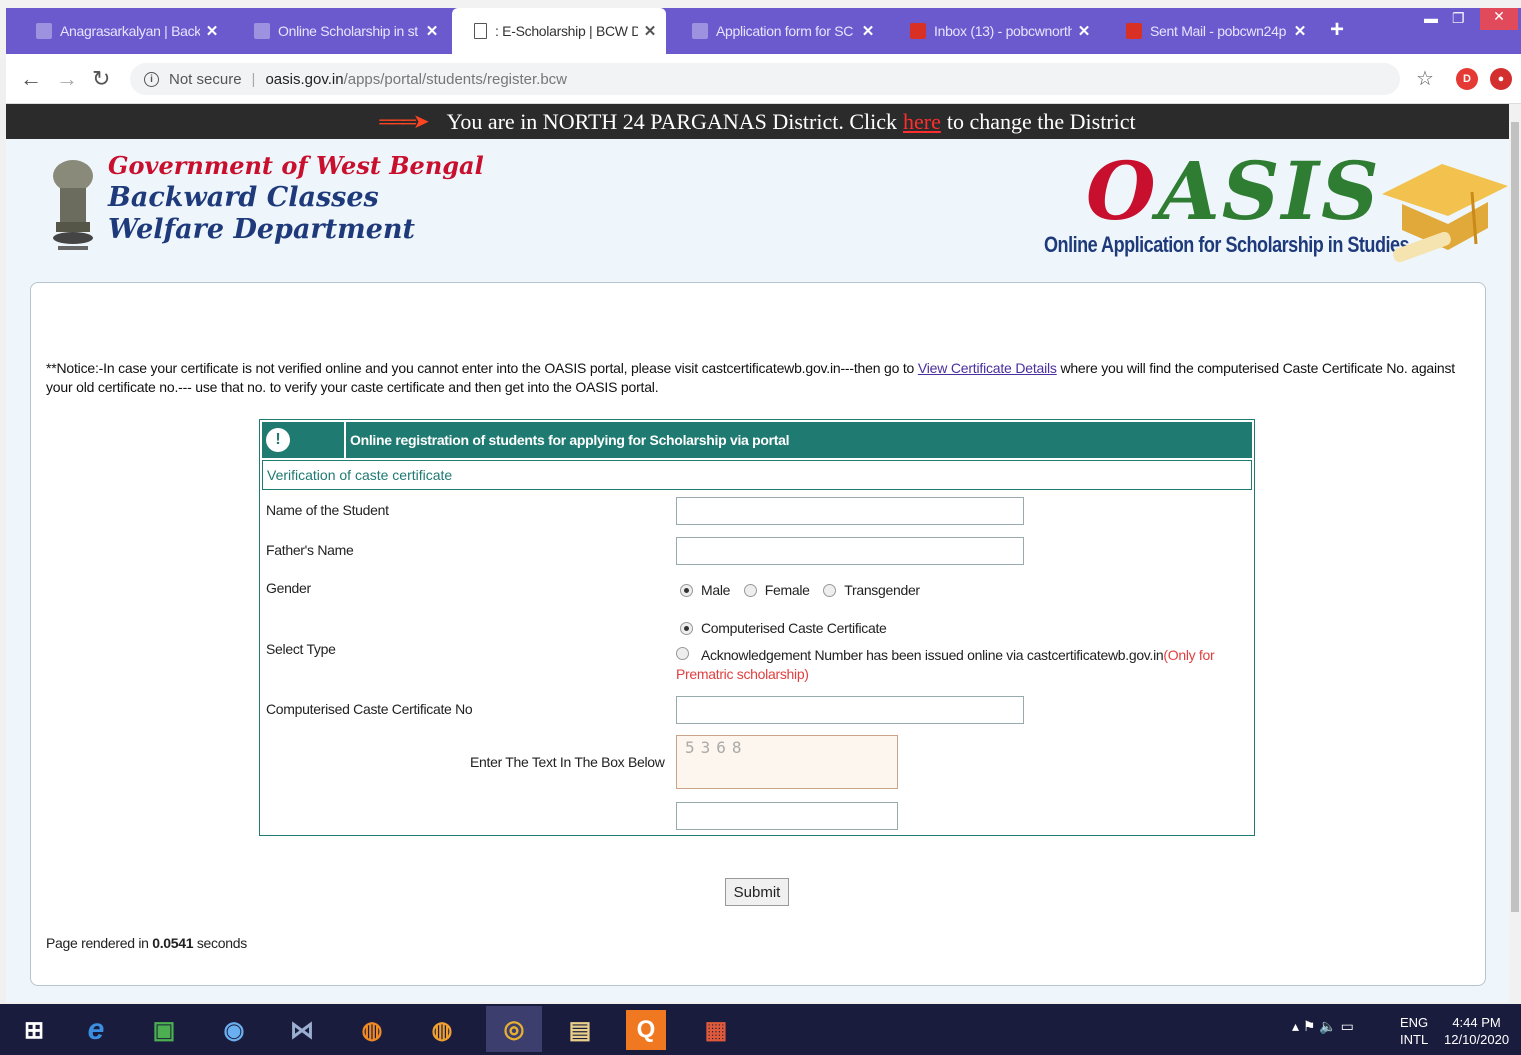 The width and height of the screenshot is (1521, 1055). What do you see at coordinates (310, 550) in the screenshot?
I see `father-name-label: Father's Name` at bounding box center [310, 550].